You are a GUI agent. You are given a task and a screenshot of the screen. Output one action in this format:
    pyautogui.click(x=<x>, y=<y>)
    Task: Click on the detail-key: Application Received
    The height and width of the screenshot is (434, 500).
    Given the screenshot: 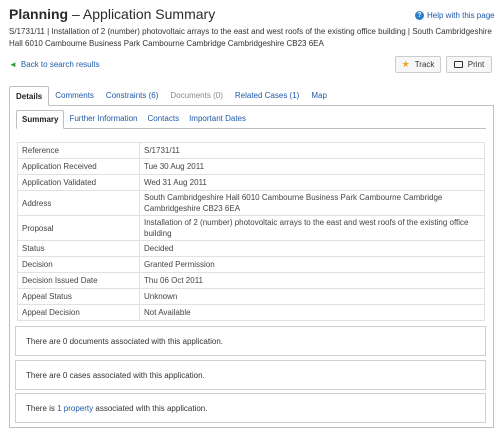 What is the action you would take?
    pyautogui.click(x=78, y=166)
    